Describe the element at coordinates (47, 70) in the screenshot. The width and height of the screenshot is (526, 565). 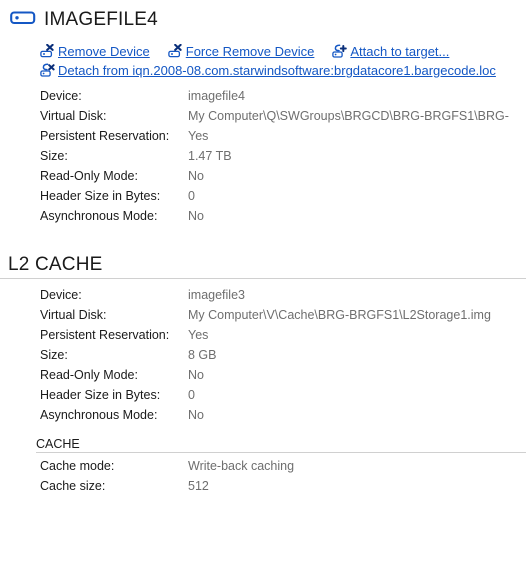
I see `detach-from-target-icon` at that location.